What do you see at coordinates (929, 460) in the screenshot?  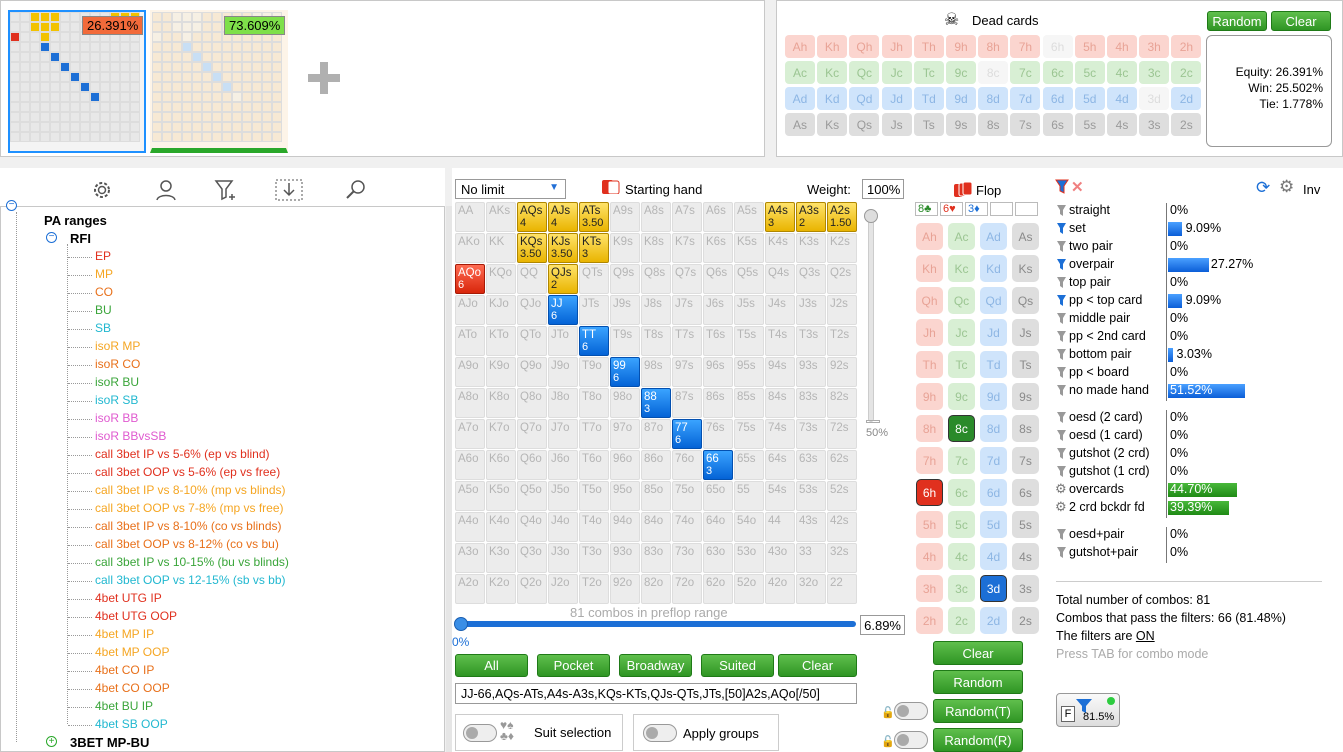 I see `flop-card-7h: 7h` at bounding box center [929, 460].